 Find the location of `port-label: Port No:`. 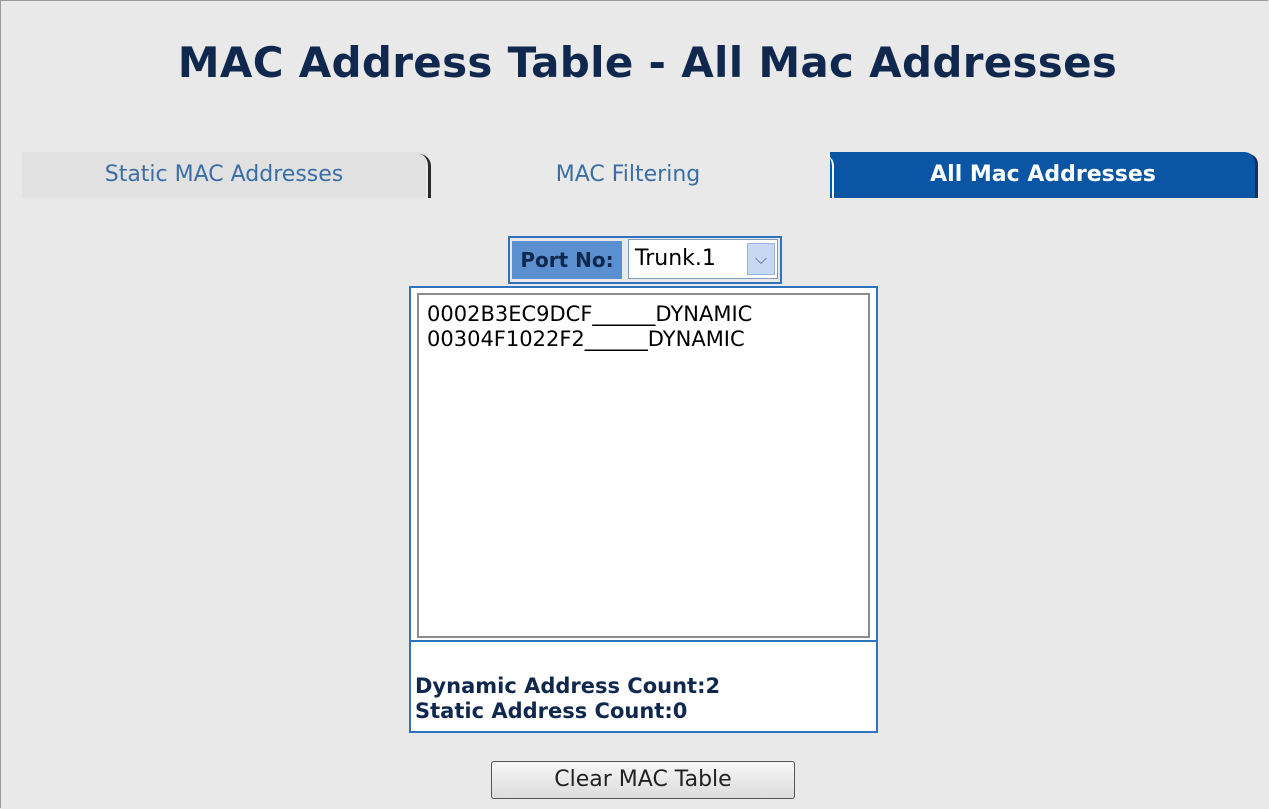

port-label: Port No: is located at coordinates (567, 260).